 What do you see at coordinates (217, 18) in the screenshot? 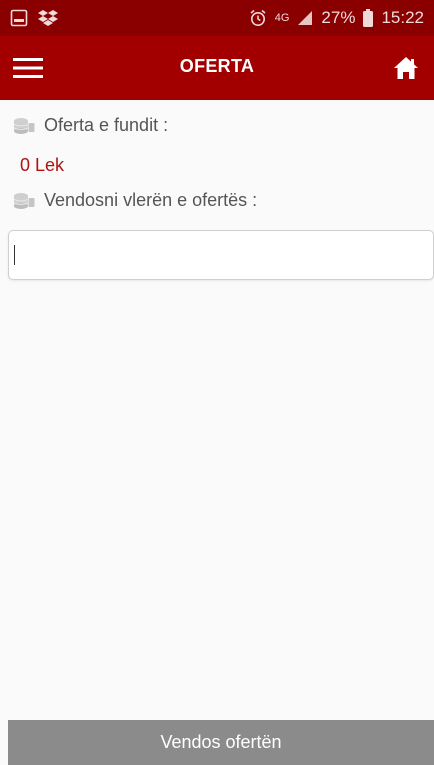
I see `status-bar: 4G 27% 15:22` at bounding box center [217, 18].